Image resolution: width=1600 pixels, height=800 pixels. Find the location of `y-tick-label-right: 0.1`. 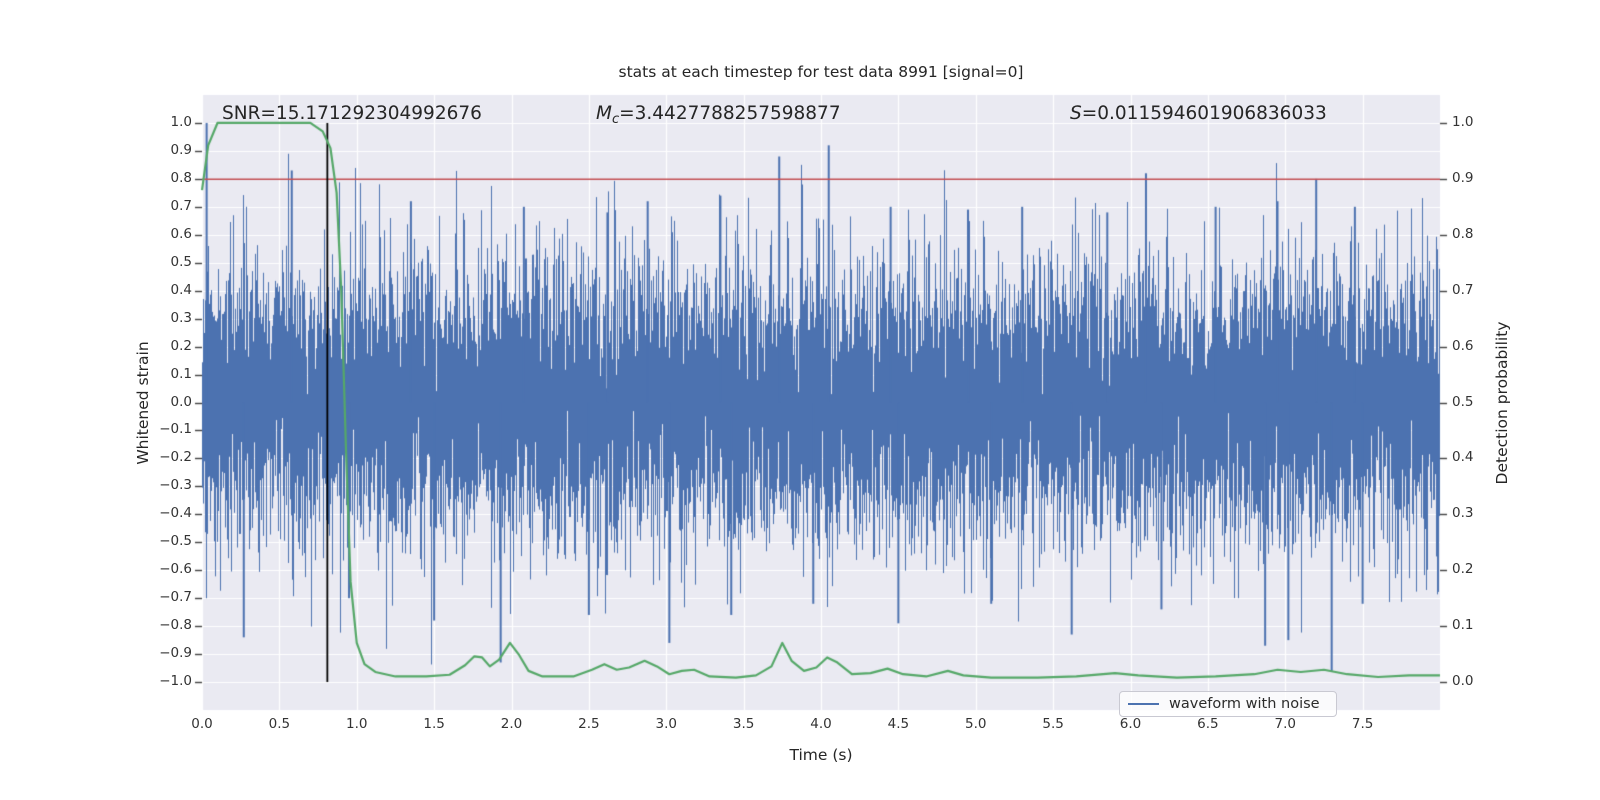

y-tick-label-right: 0.1 is located at coordinates (1463, 625).